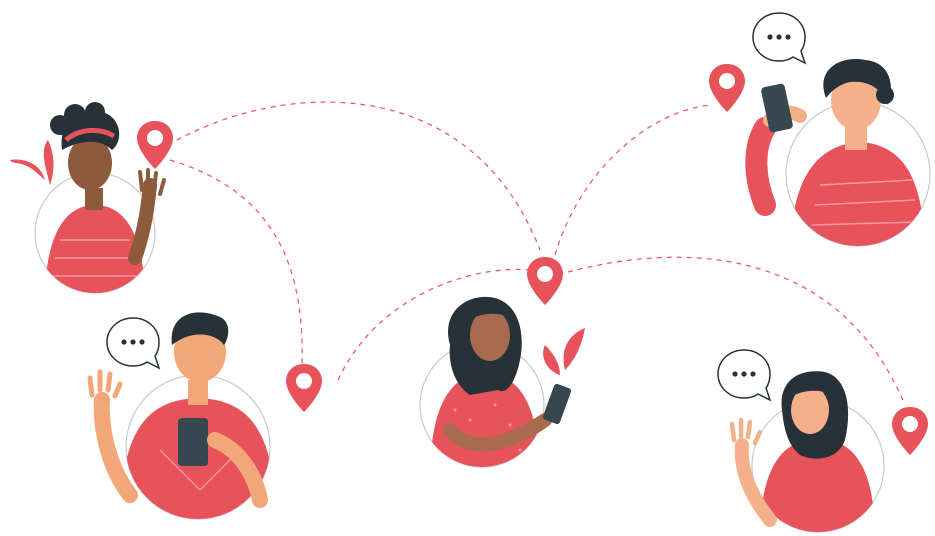  What do you see at coordinates (633, 180) in the screenshot?
I see `path-center-to-topright` at bounding box center [633, 180].